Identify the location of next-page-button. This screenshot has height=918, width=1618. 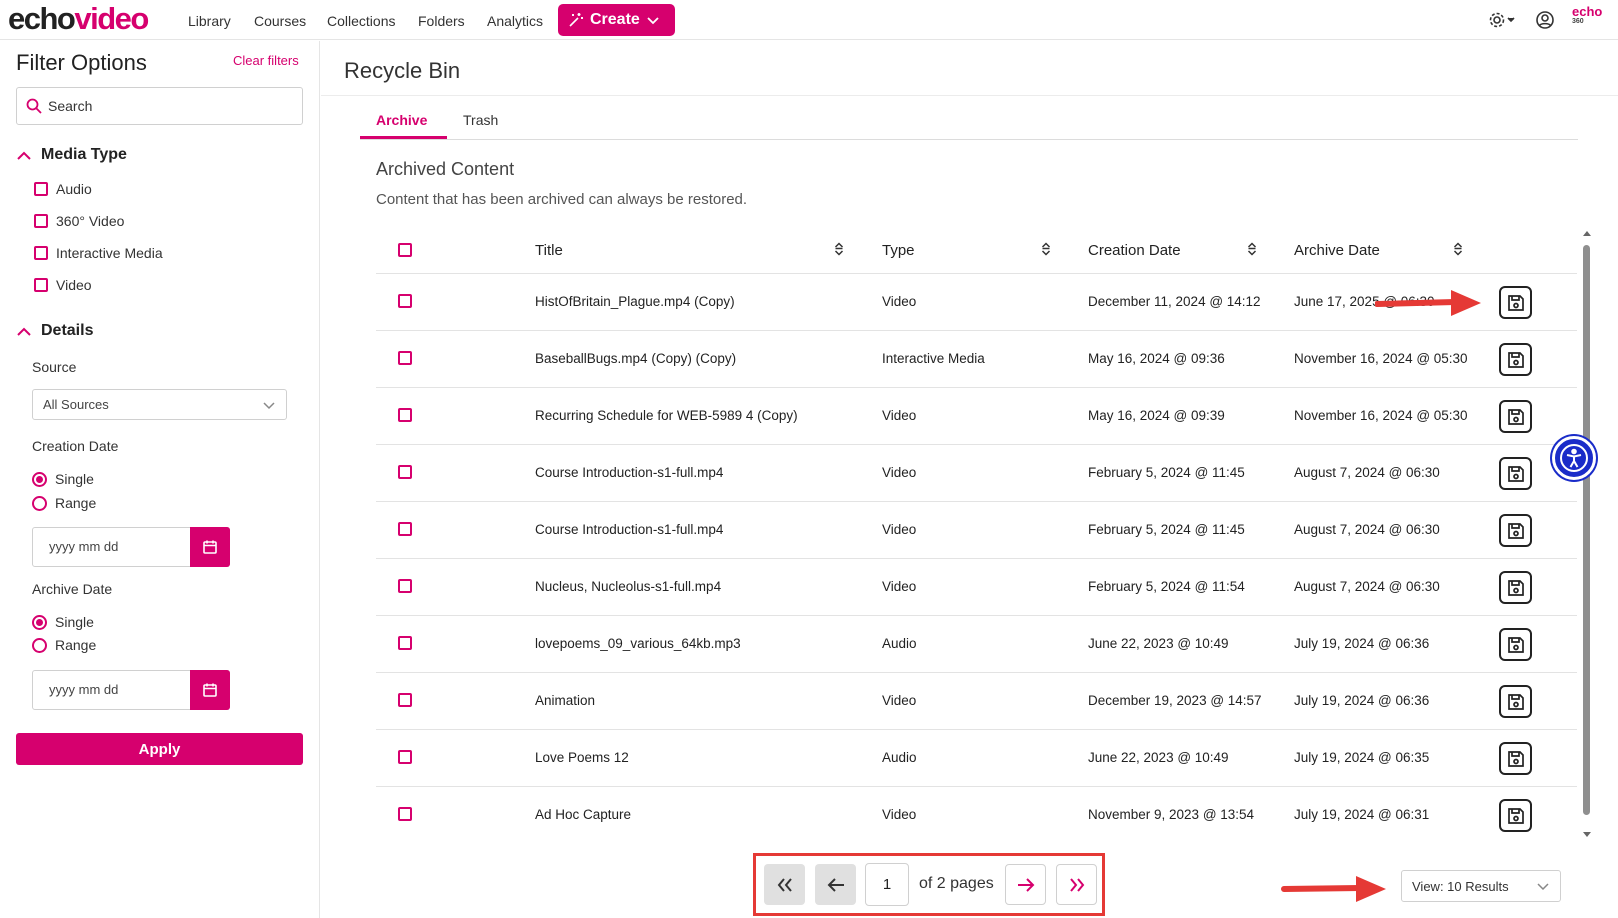
(1025, 884).